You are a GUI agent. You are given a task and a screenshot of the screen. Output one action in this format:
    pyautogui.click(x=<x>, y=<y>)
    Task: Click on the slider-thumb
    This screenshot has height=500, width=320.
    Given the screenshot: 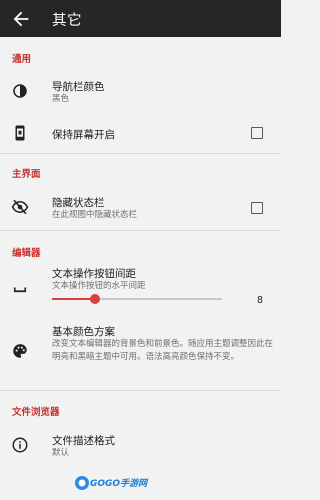 What is the action you would take?
    pyautogui.click(x=94, y=299)
    